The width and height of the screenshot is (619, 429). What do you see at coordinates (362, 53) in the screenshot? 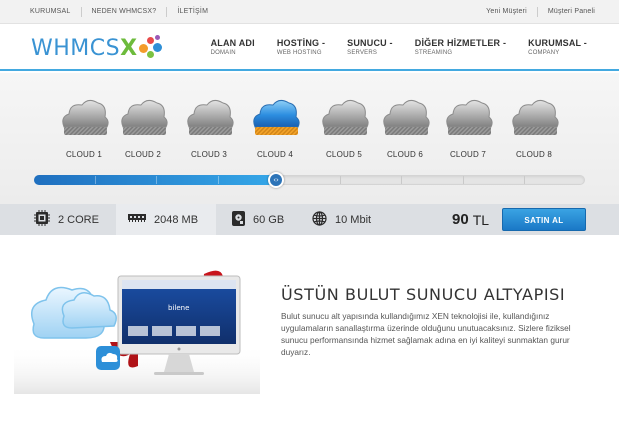
I see `nav-sublabel: SERVERS` at bounding box center [362, 53].